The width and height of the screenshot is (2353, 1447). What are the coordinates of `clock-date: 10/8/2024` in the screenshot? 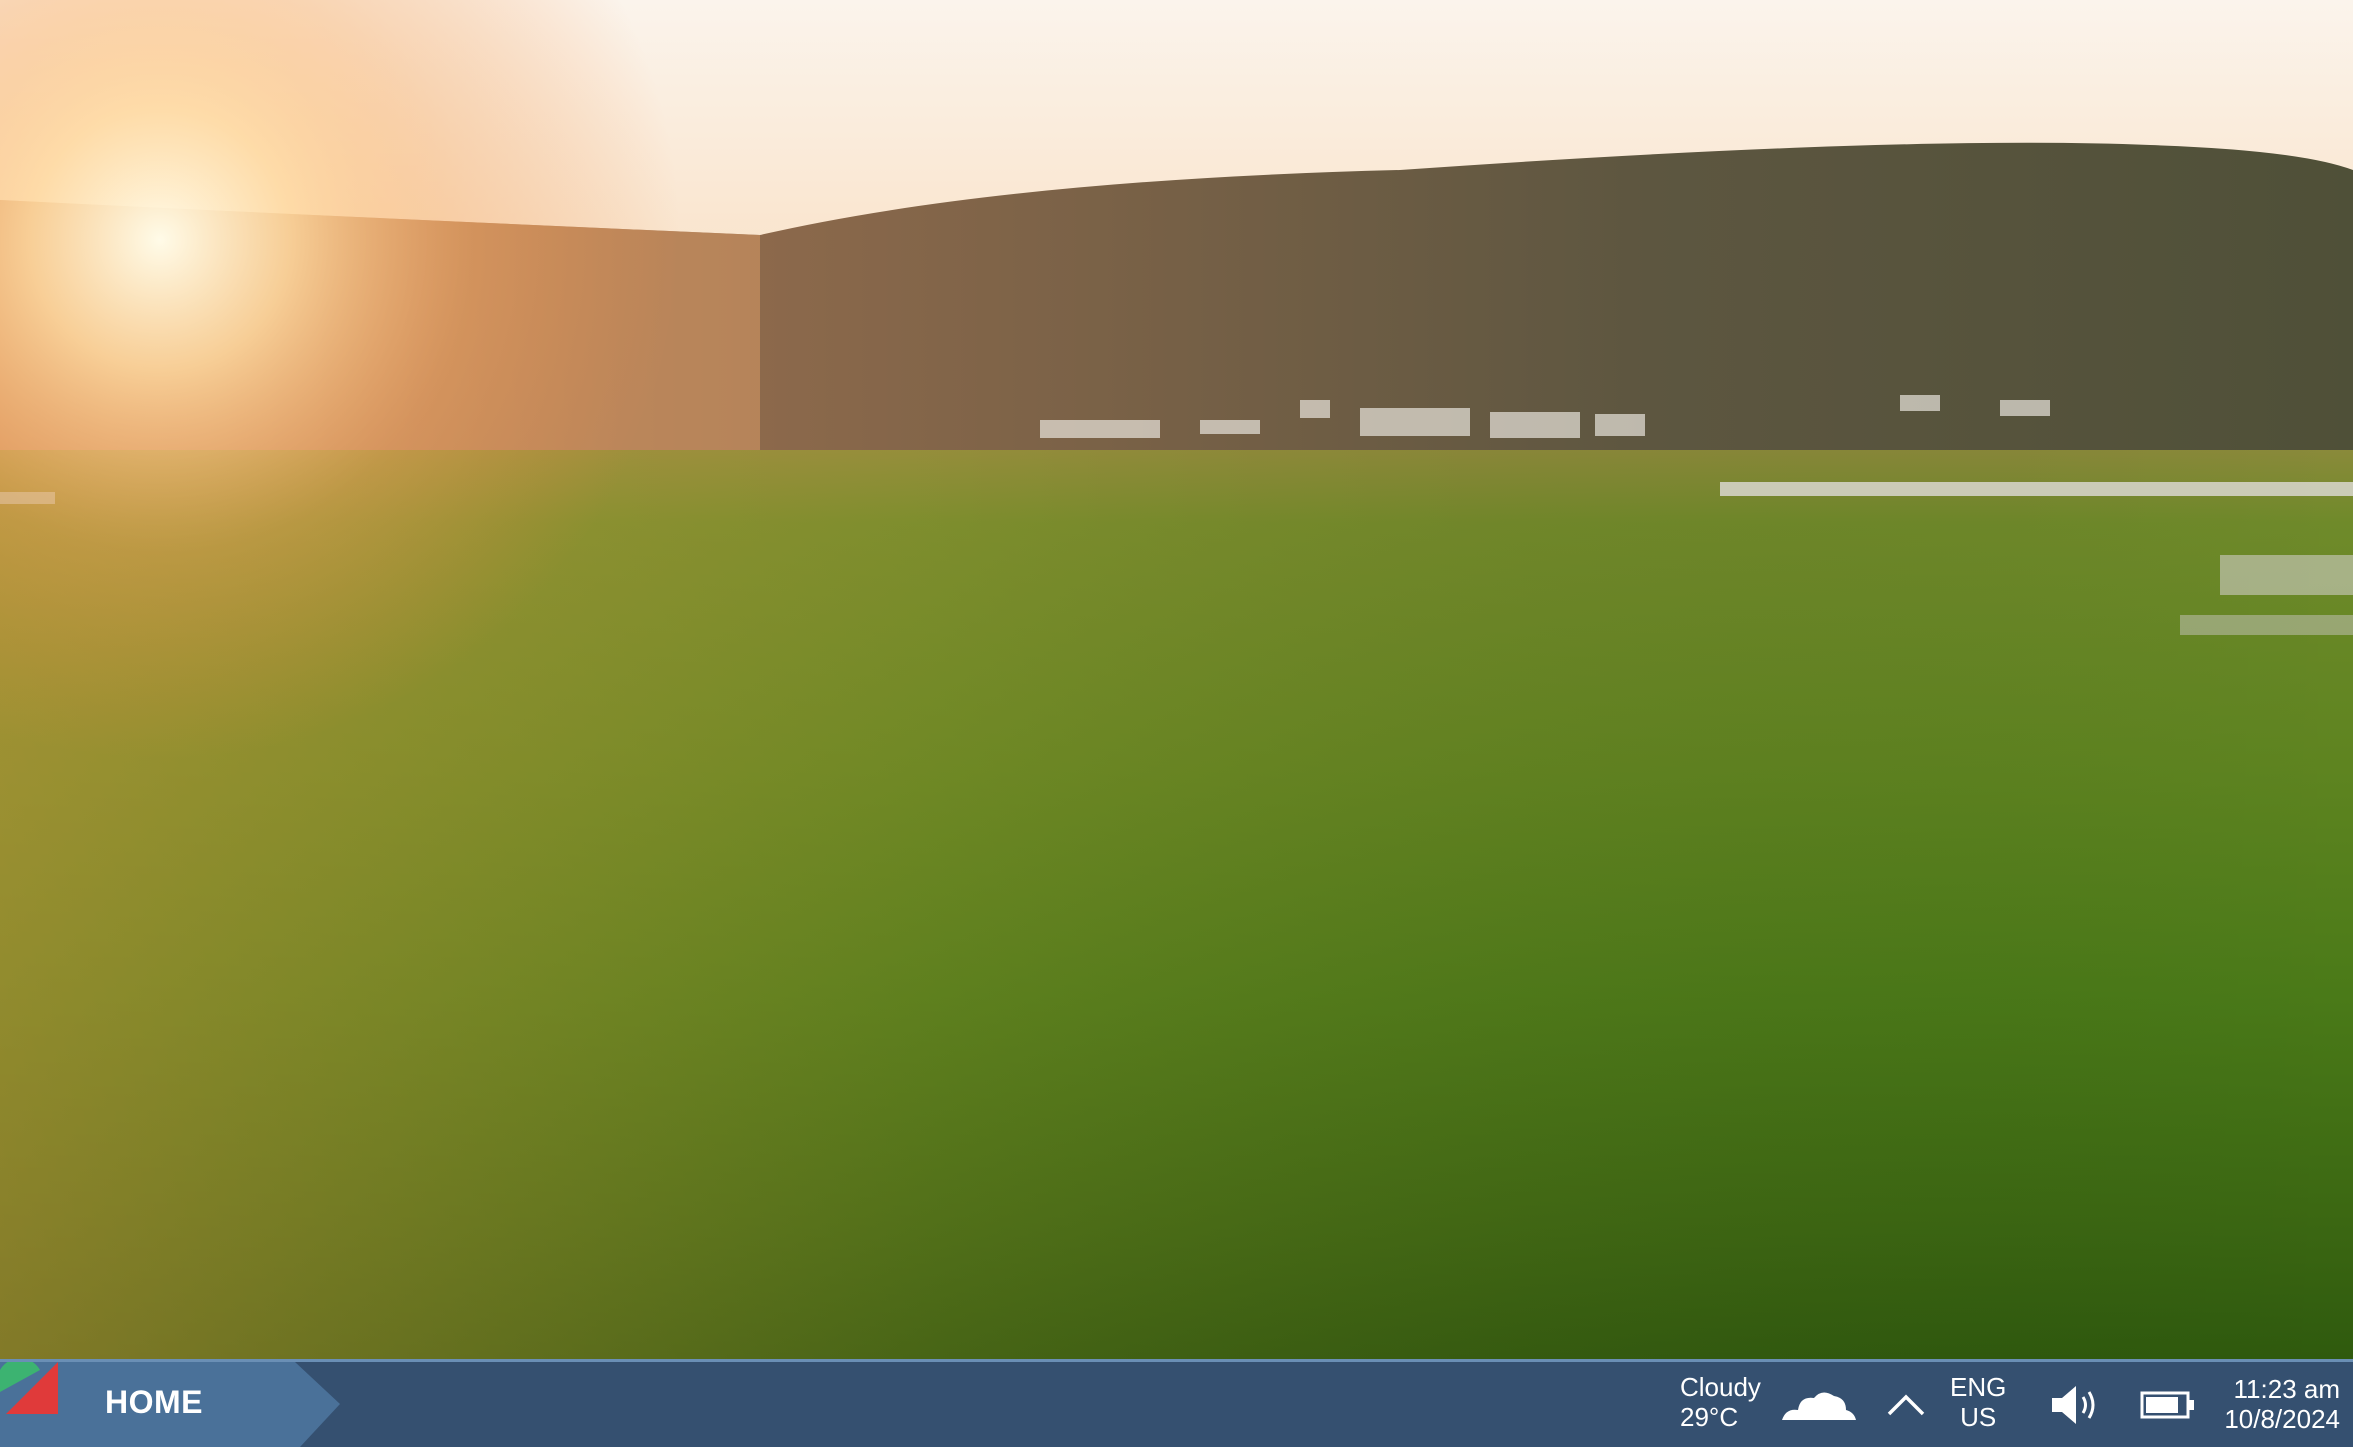 It's located at (2282, 1419).